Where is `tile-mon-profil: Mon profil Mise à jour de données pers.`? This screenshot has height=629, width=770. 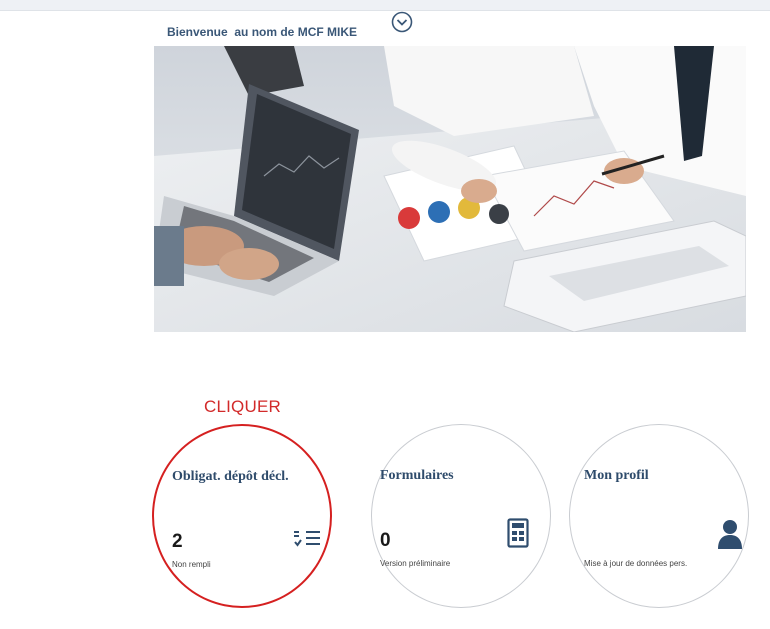
tile-mon-profil: Mon profil Mise à jour de données pers. is located at coordinates (659, 516).